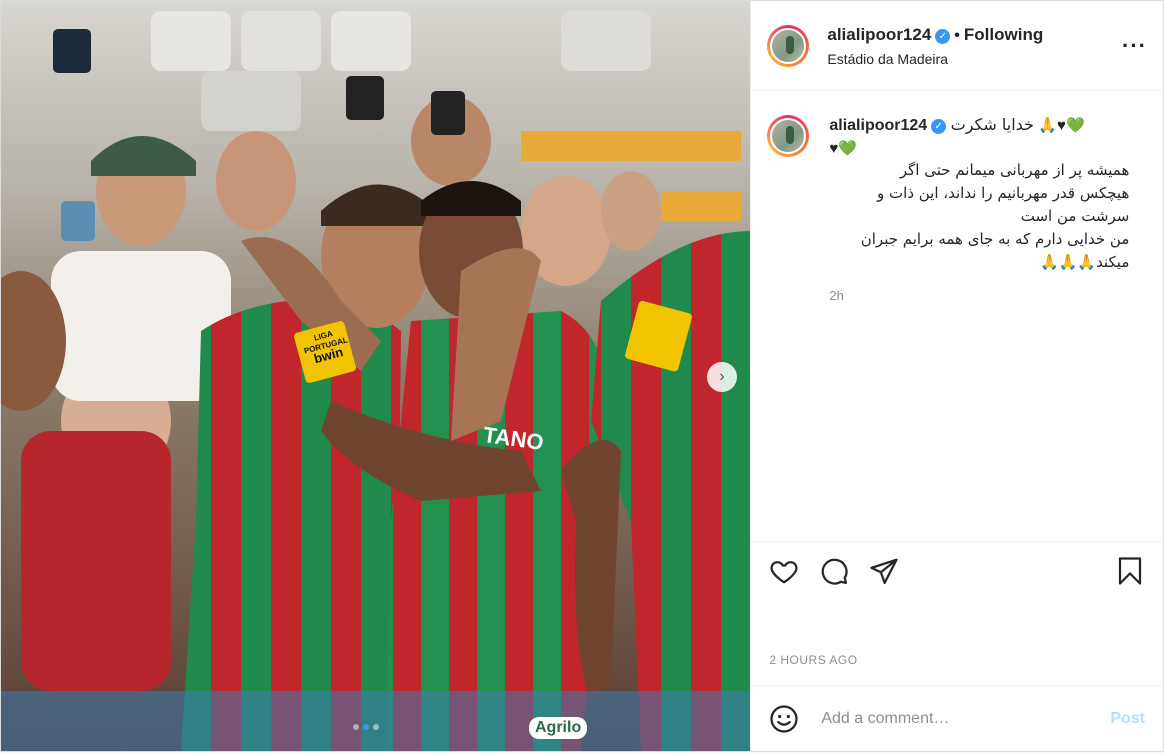 This screenshot has height=754, width=1164. I want to click on more-options-icon: ···, so click(1134, 46).